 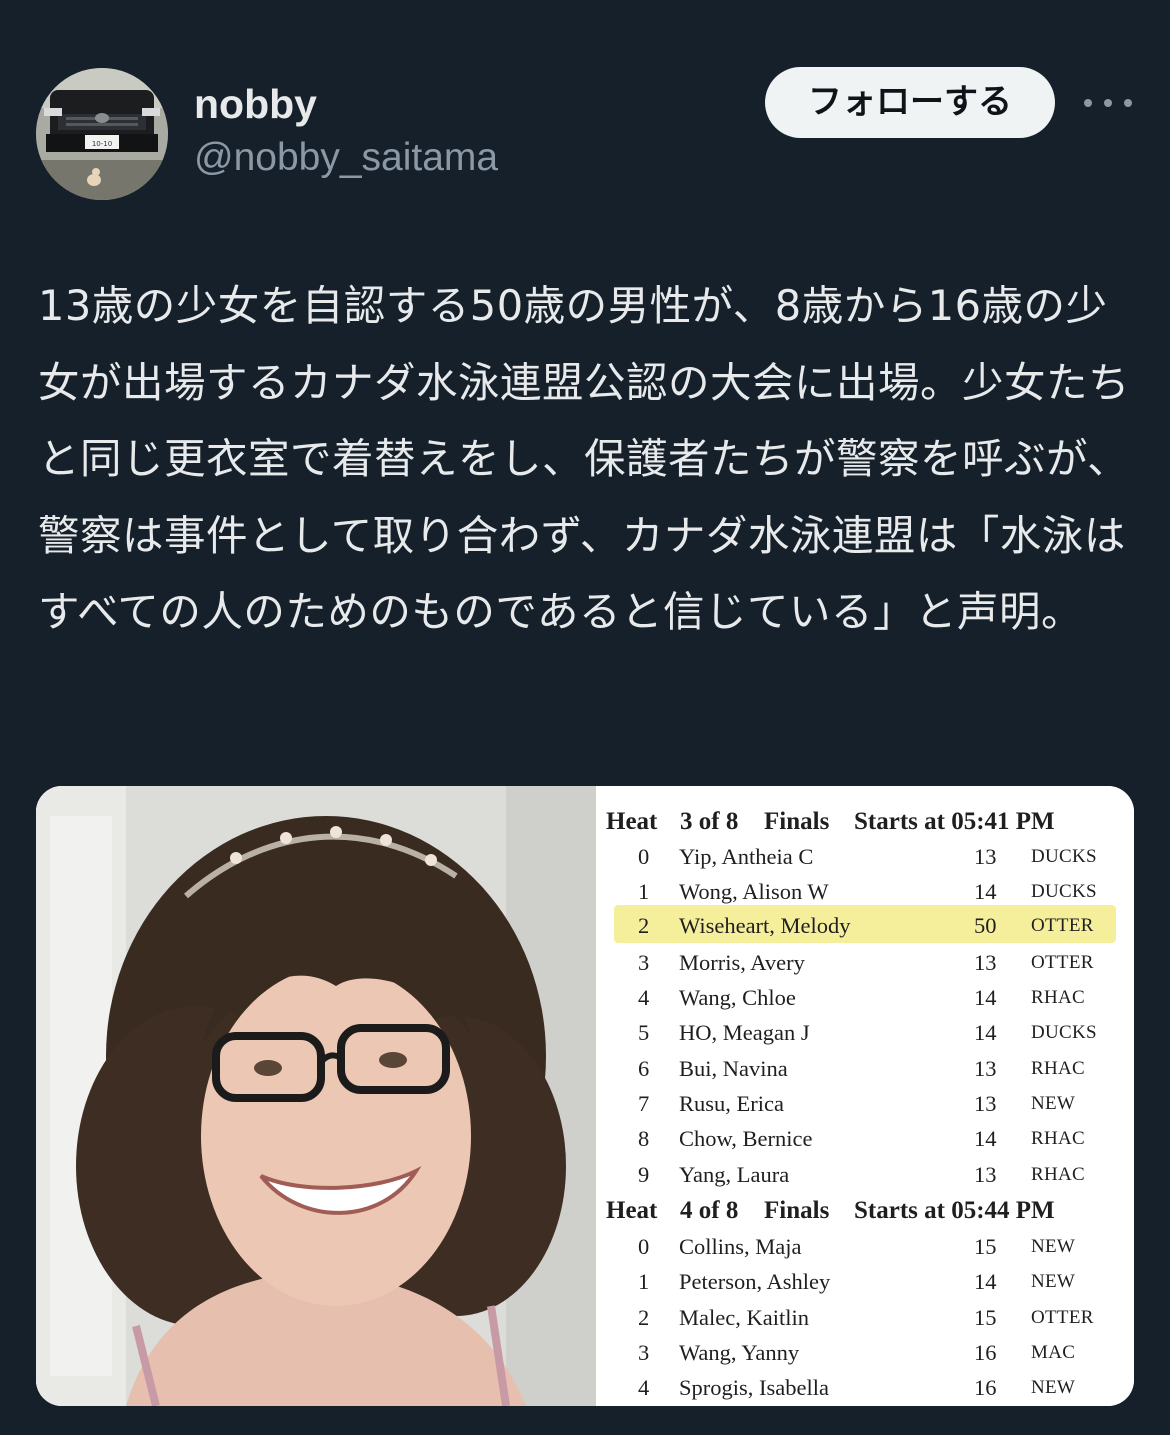 I want to click on avatar: 10-10, so click(x=102, y=134).